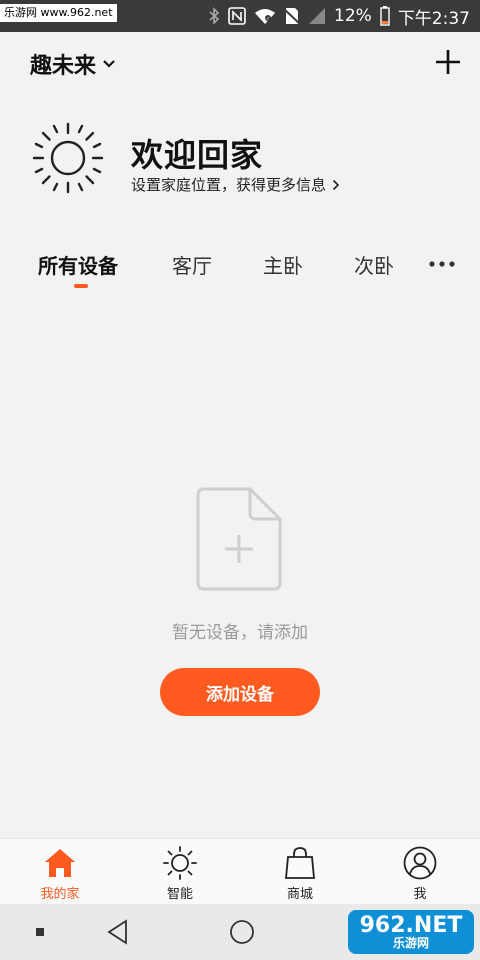 Image resolution: width=480 pixels, height=960 pixels. I want to click on nav-label: 我, so click(420, 894).